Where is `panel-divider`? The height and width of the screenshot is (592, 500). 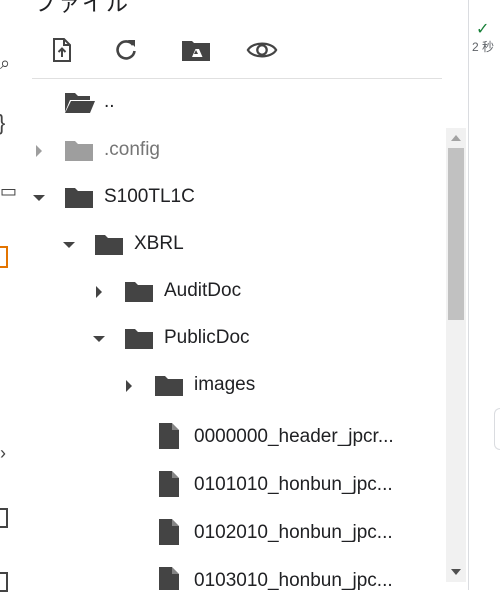 panel-divider is located at coordinates (468, 295).